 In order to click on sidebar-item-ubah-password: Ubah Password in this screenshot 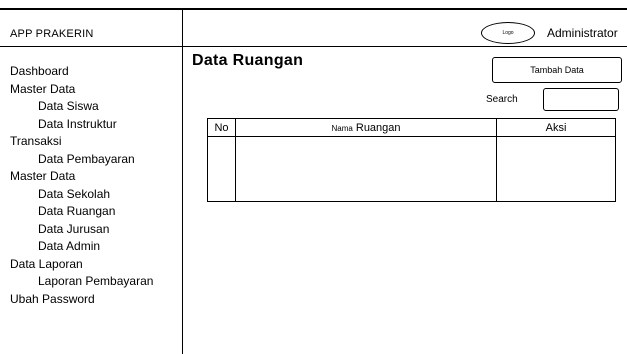, I will do `click(81, 300)`.